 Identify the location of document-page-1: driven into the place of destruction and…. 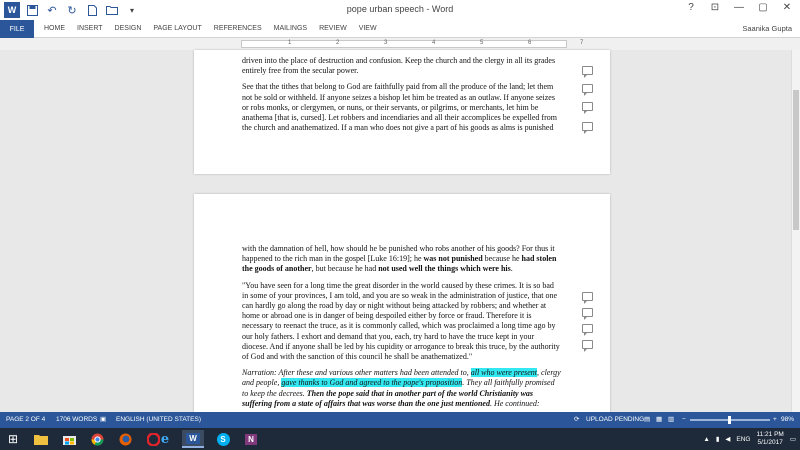
(402, 112).